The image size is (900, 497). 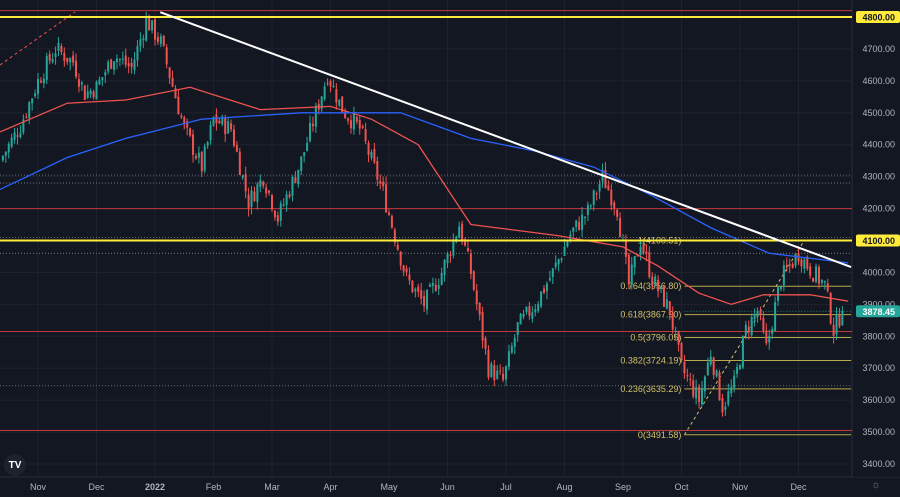 I want to click on fib-level-label: 0(3491.58), so click(x=660, y=435).